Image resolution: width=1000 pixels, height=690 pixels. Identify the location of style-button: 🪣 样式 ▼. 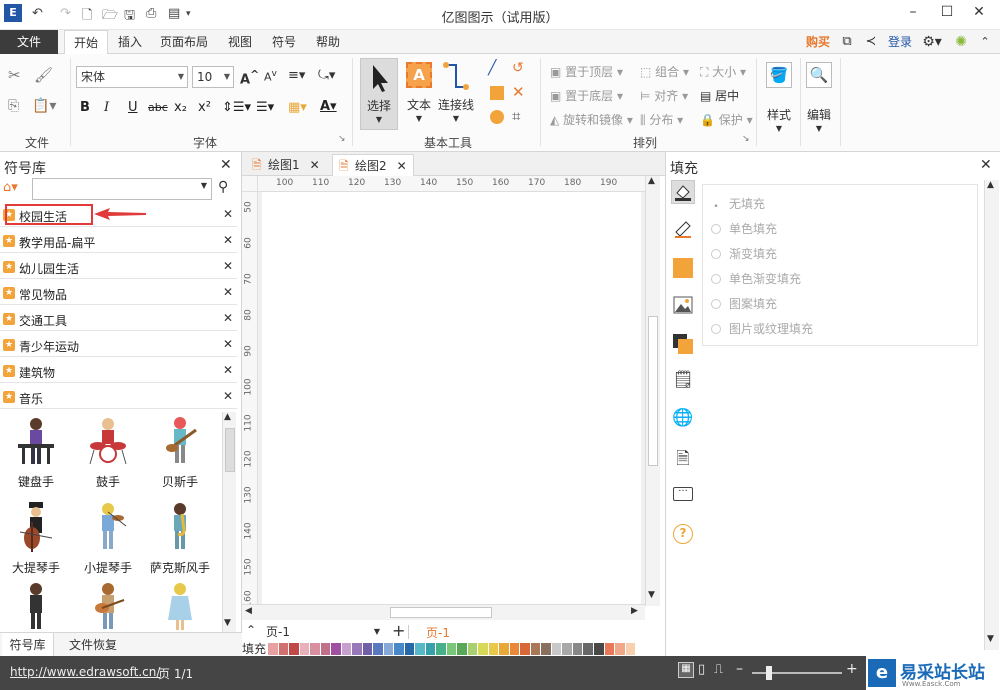
(779, 96).